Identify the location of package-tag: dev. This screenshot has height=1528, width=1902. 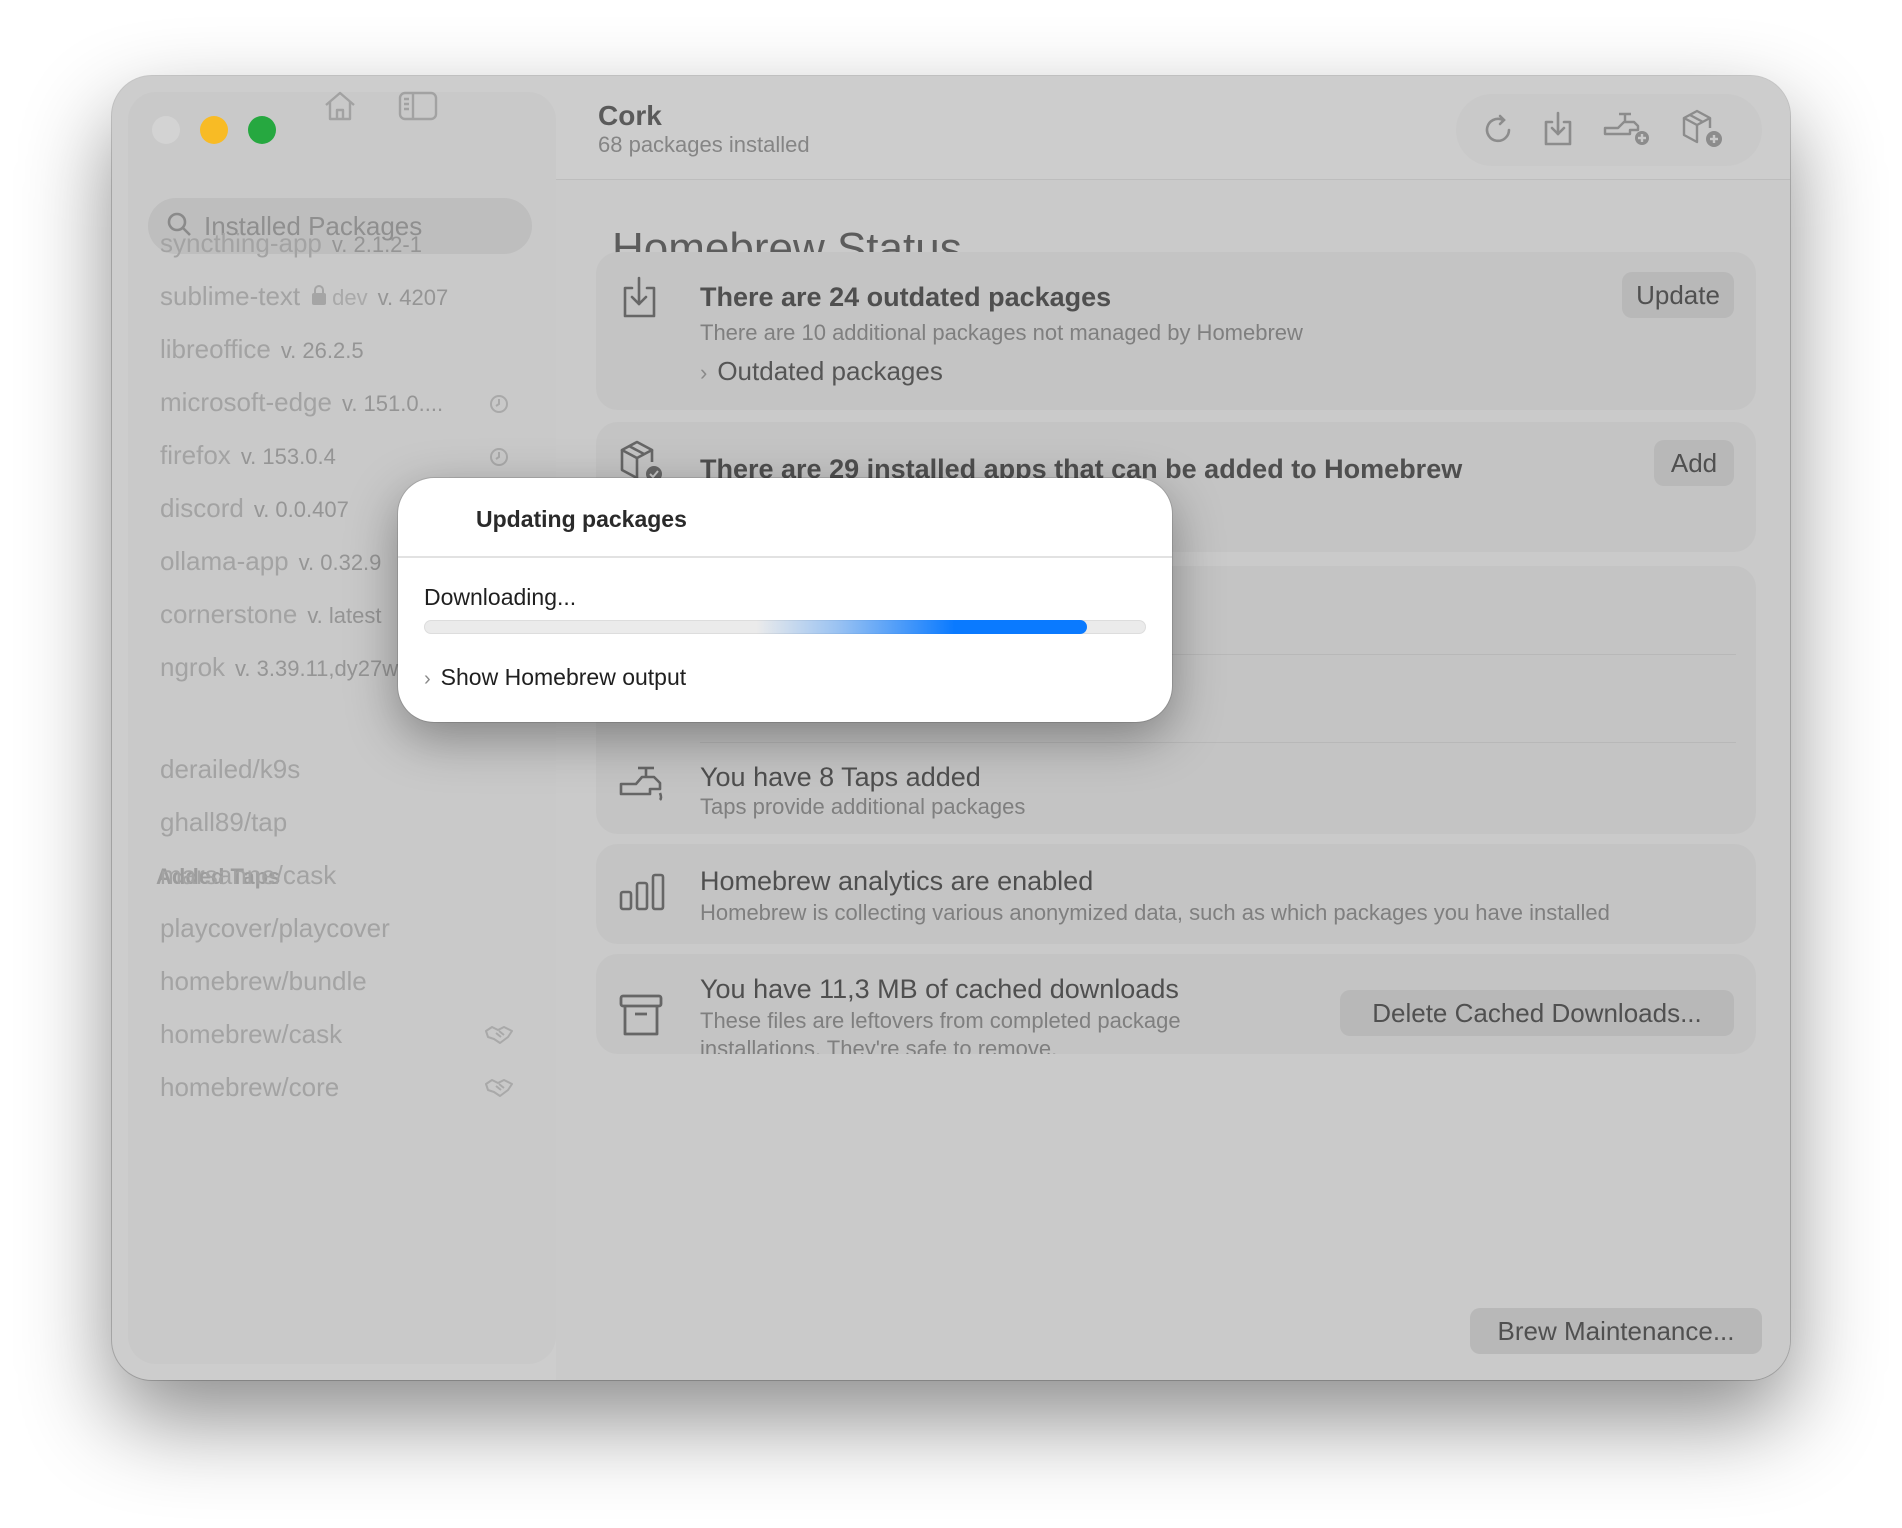
(350, 297).